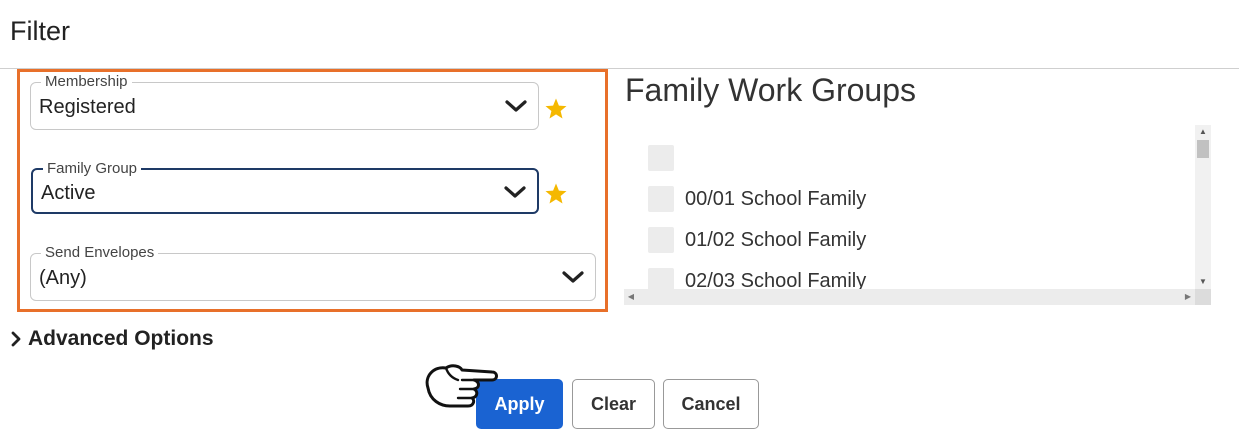 This screenshot has width=1239, height=442. I want to click on scroll-down-arrow-icon: ▼, so click(1203, 282).